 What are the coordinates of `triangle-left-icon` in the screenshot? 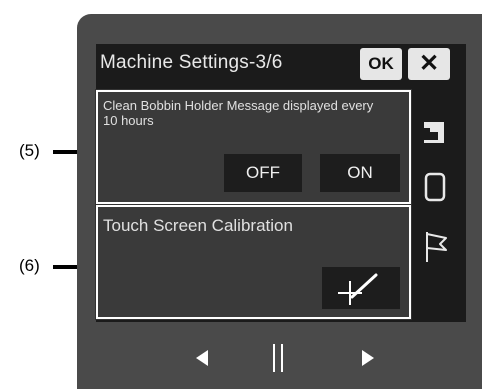 It's located at (202, 358).